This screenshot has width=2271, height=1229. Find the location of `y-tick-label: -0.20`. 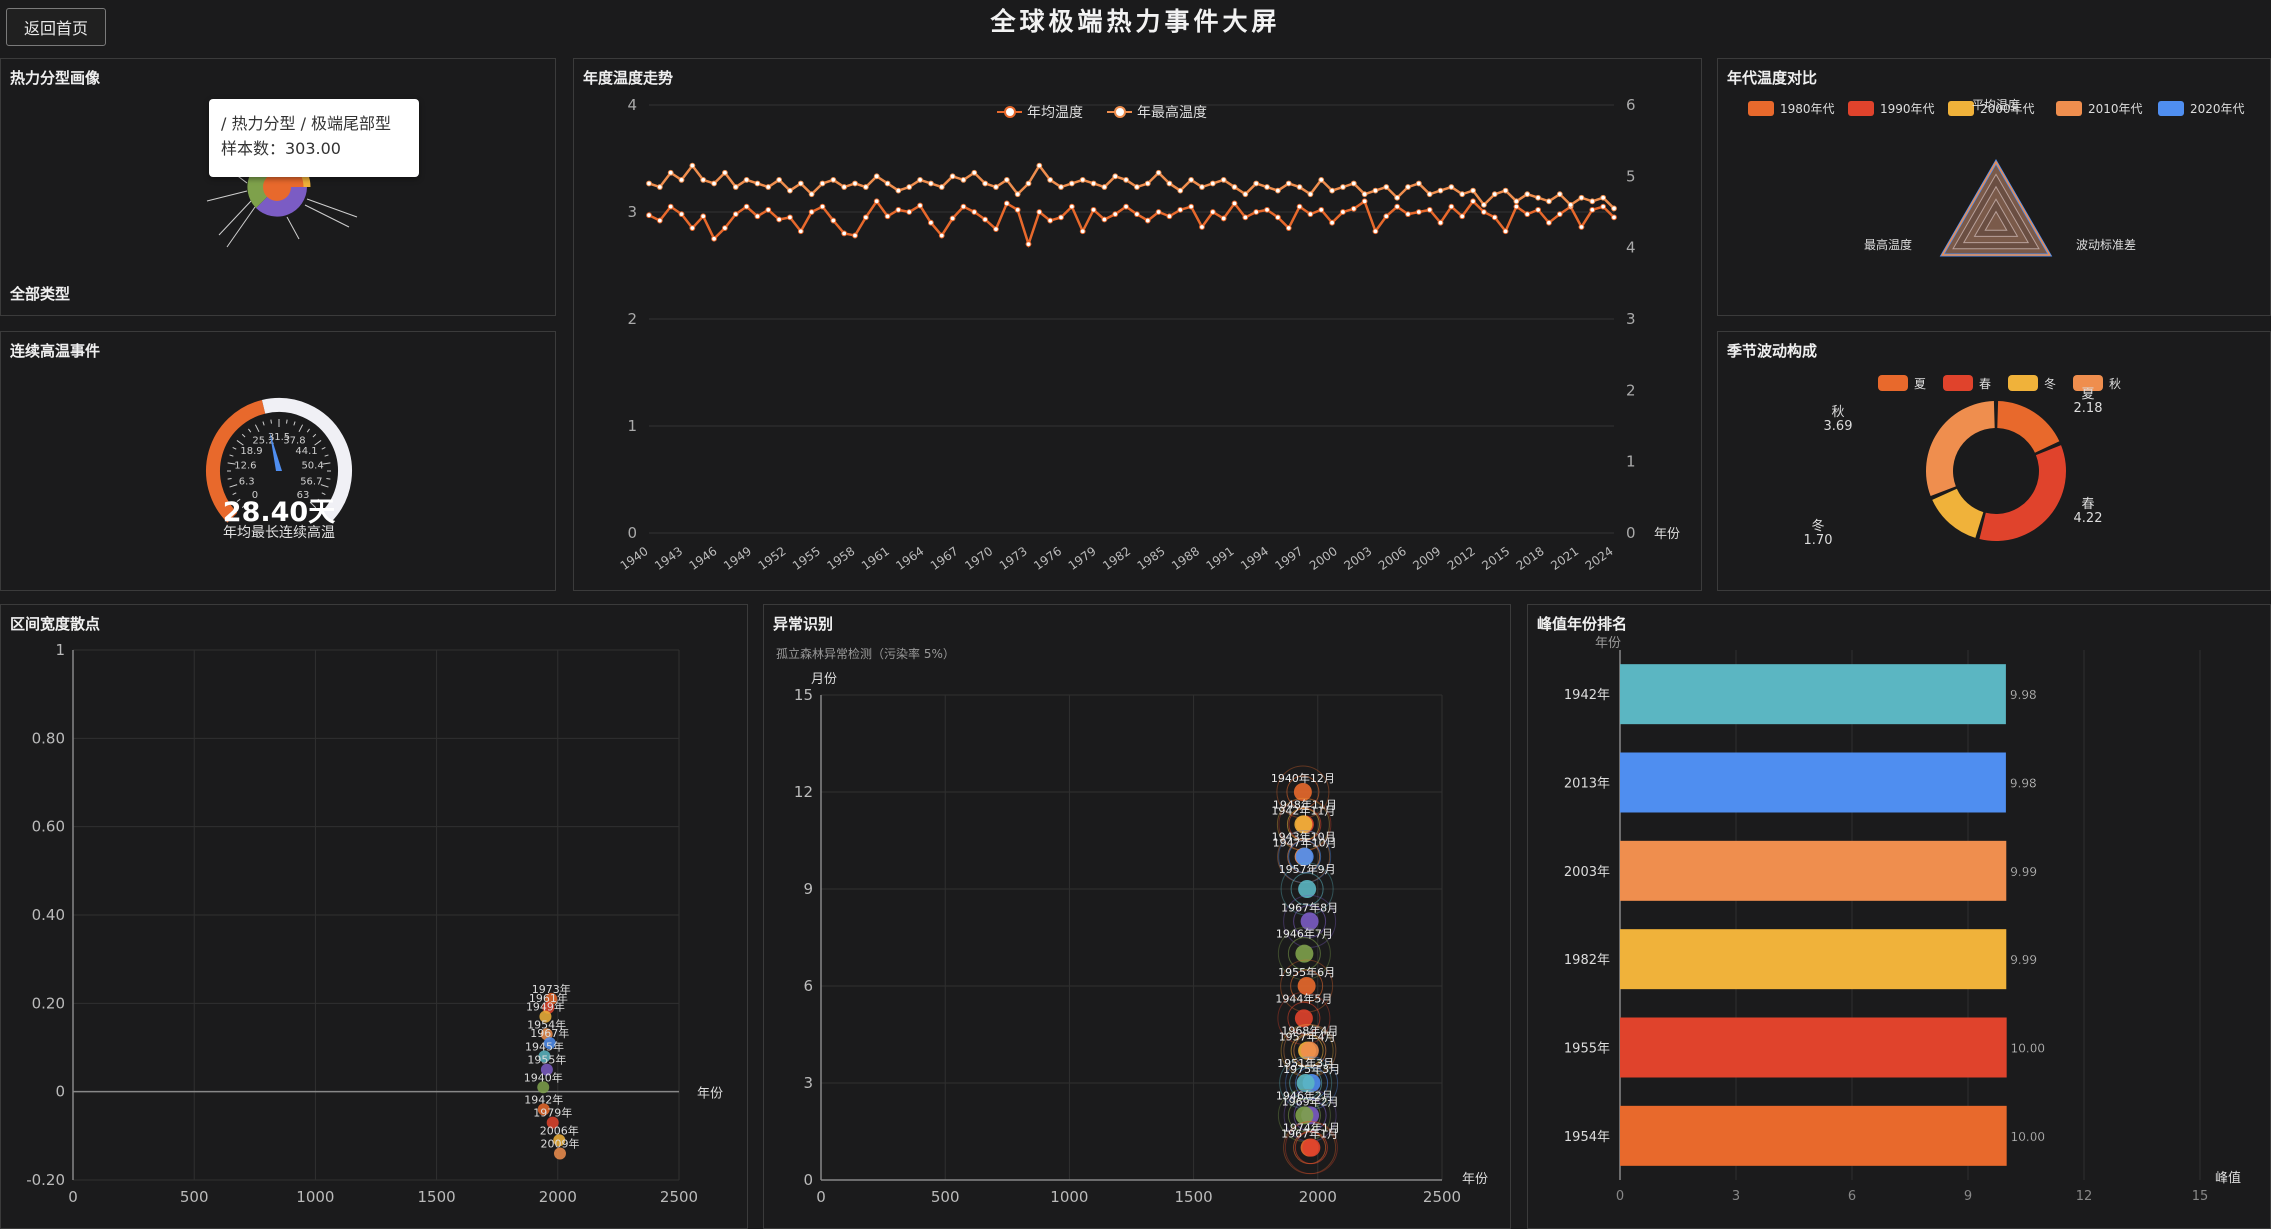

y-tick-label: -0.20 is located at coordinates (45, 1180).